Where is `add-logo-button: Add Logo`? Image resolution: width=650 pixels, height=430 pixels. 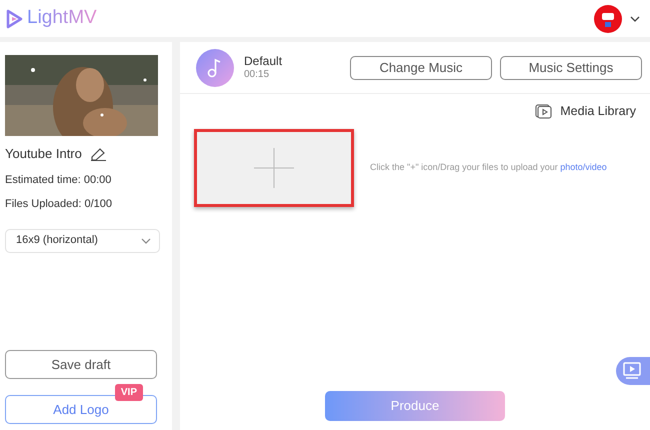
add-logo-button: Add Logo is located at coordinates (81, 409).